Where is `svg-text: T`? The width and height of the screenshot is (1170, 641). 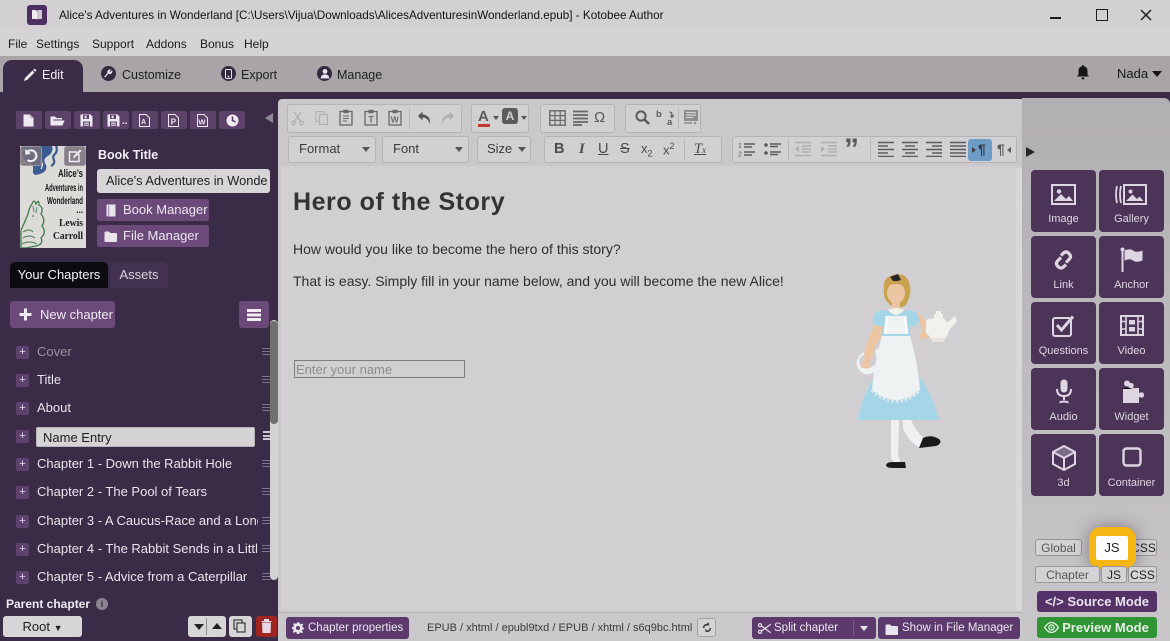 svg-text: T is located at coordinates (371, 119).